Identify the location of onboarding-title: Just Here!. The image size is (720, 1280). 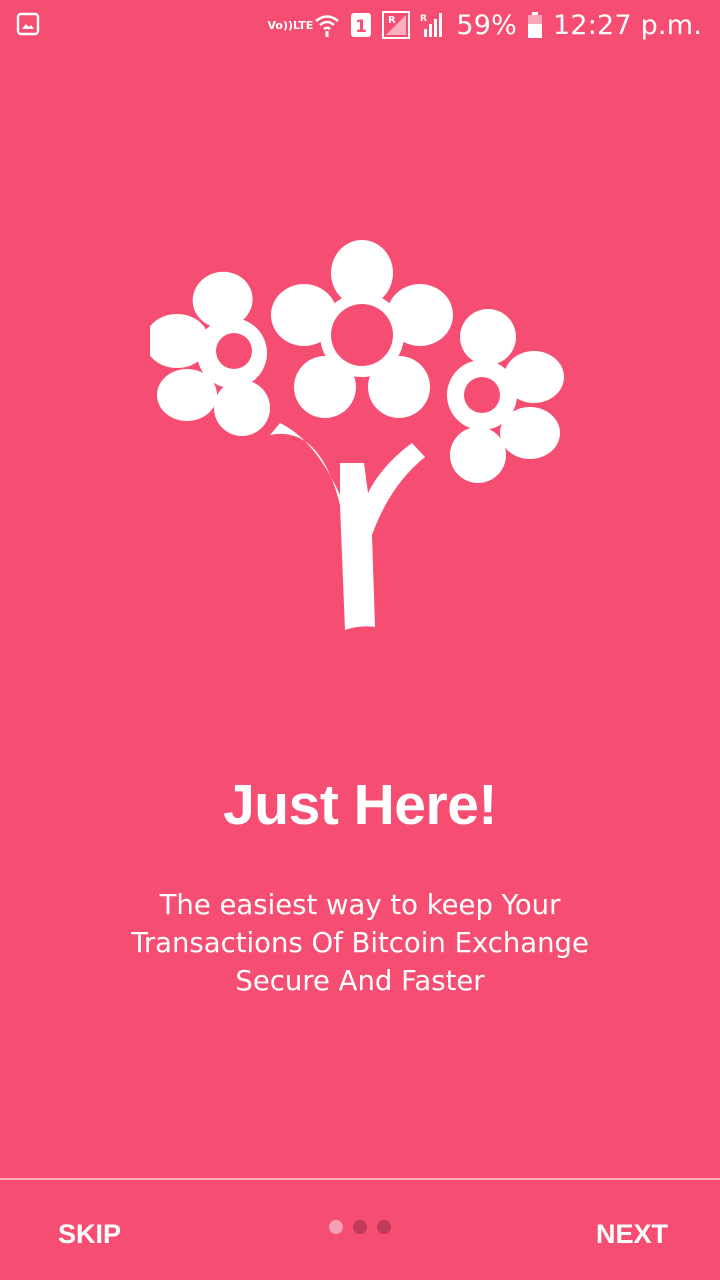
(360, 805).